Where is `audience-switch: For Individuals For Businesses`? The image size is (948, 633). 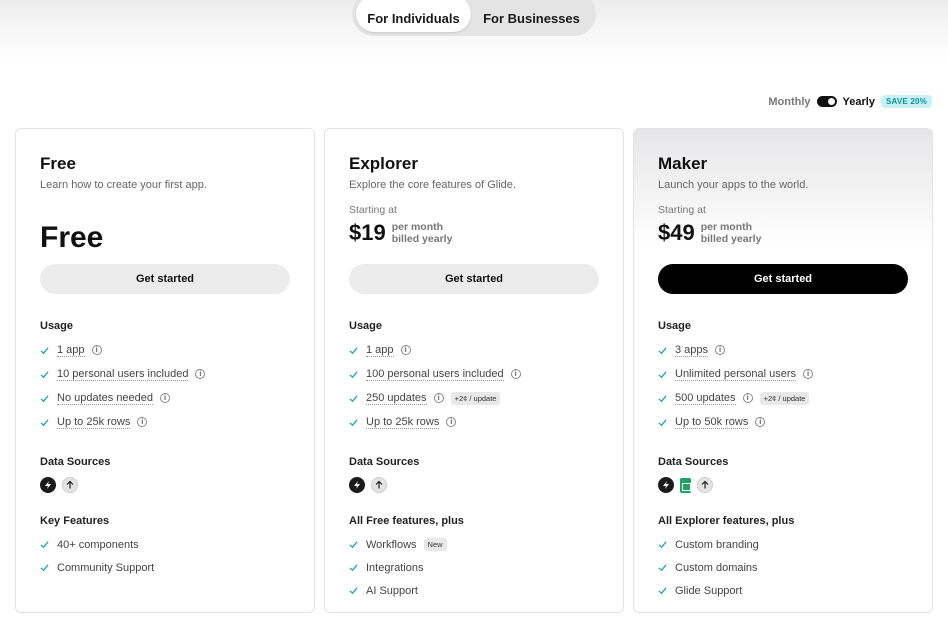 audience-switch: For Individuals For Businesses is located at coordinates (474, 18).